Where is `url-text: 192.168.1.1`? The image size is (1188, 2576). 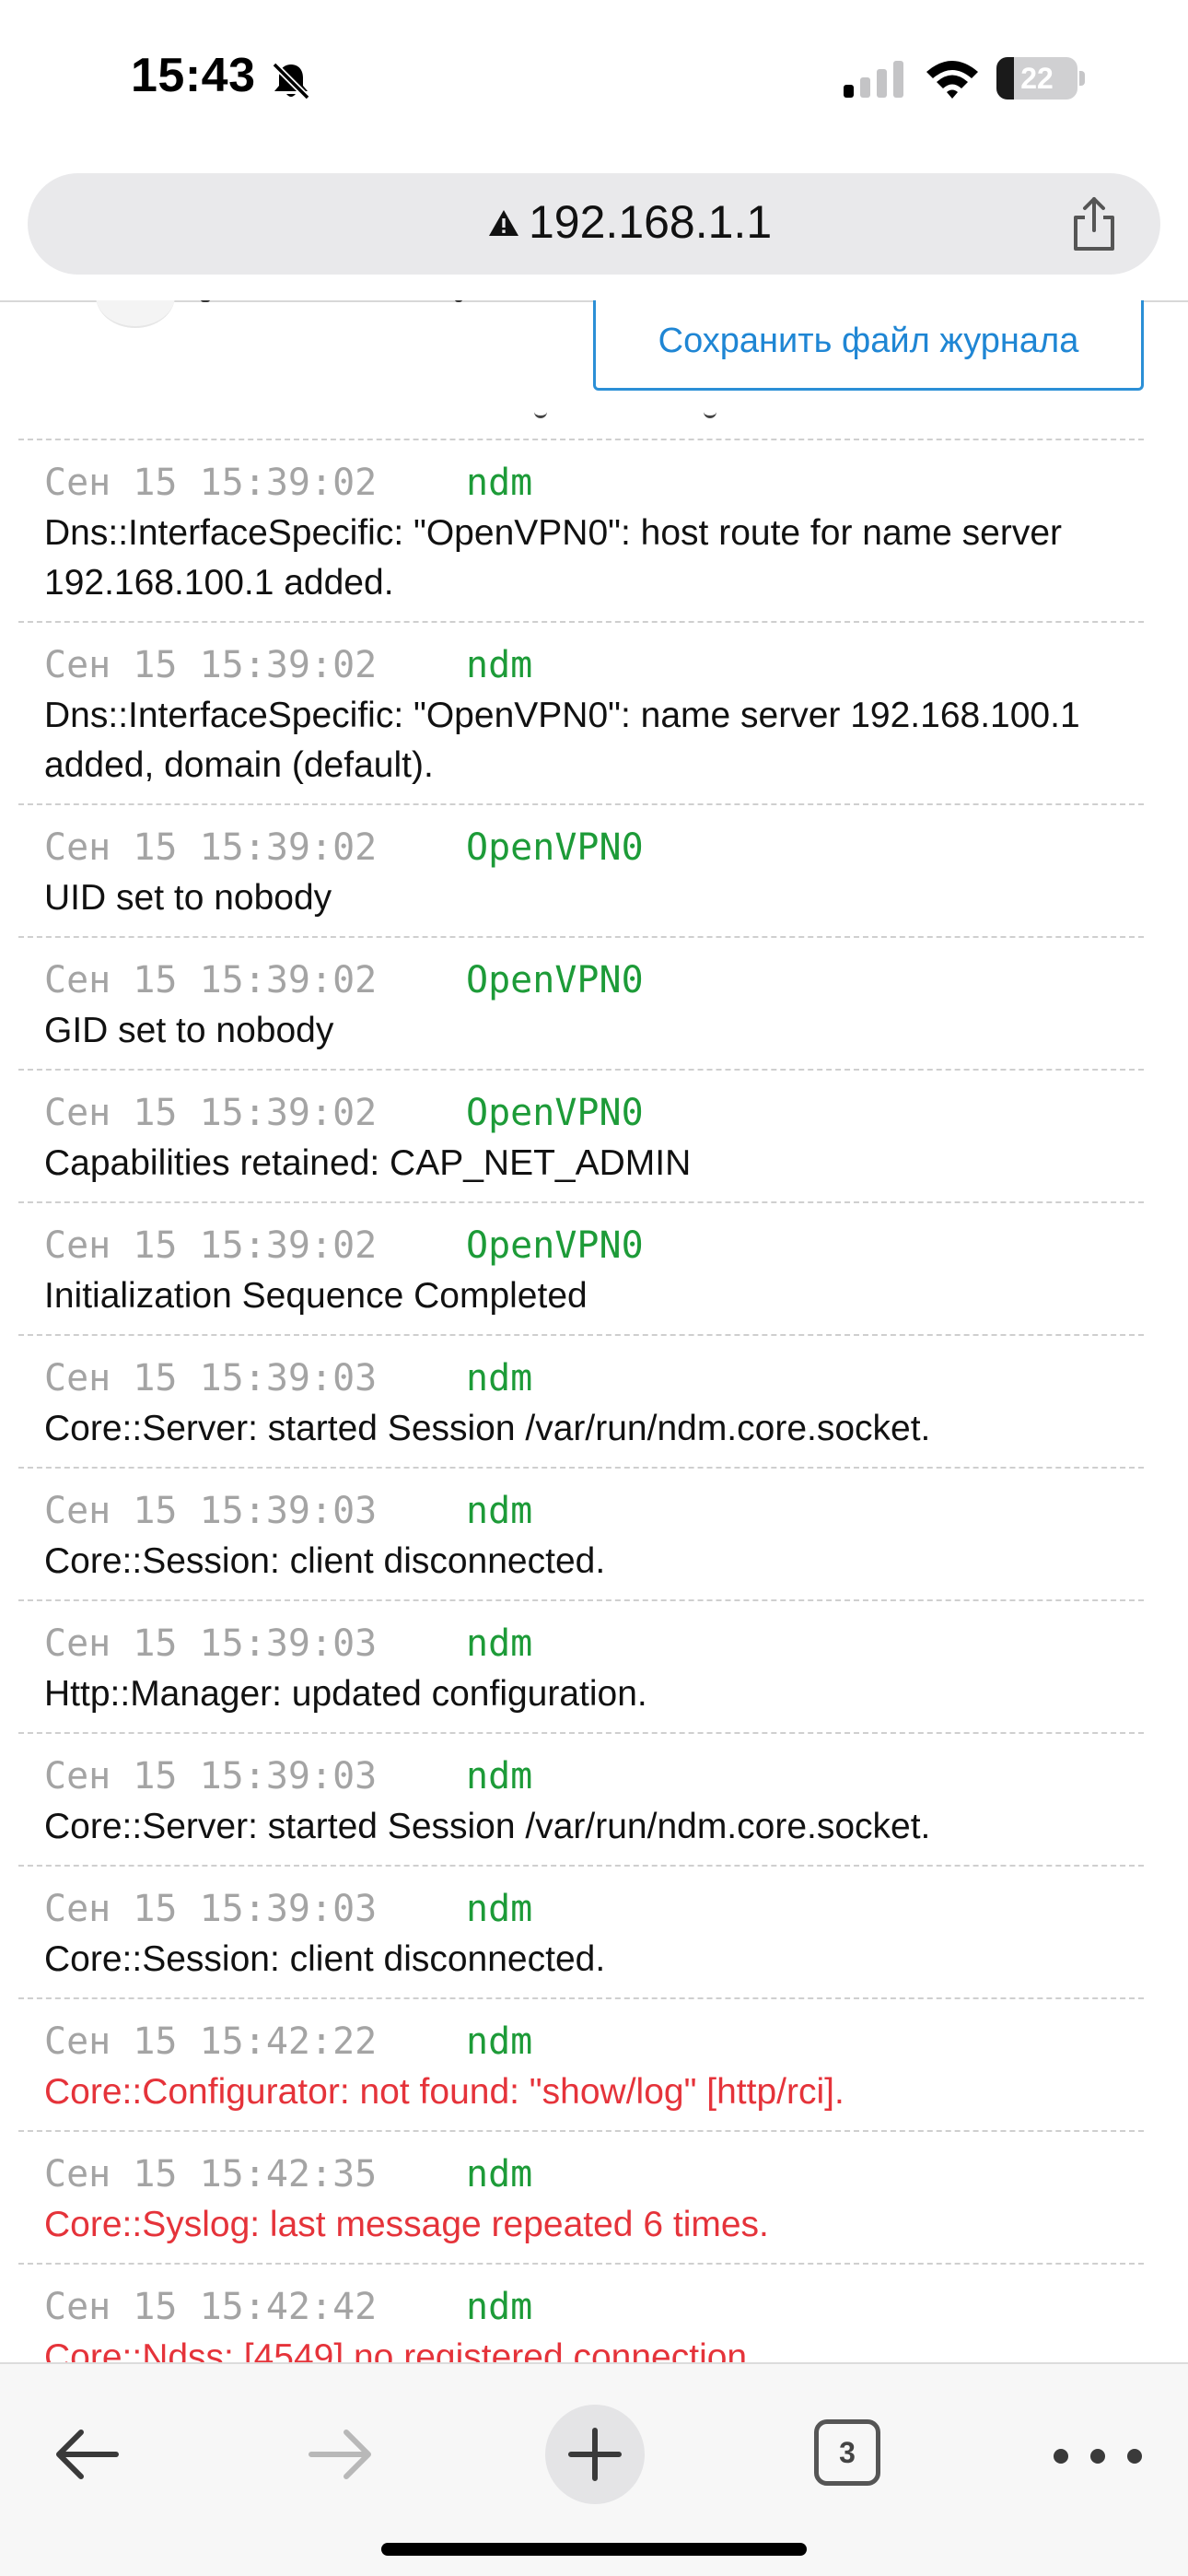
url-text: 192.168.1.1 is located at coordinates (650, 222).